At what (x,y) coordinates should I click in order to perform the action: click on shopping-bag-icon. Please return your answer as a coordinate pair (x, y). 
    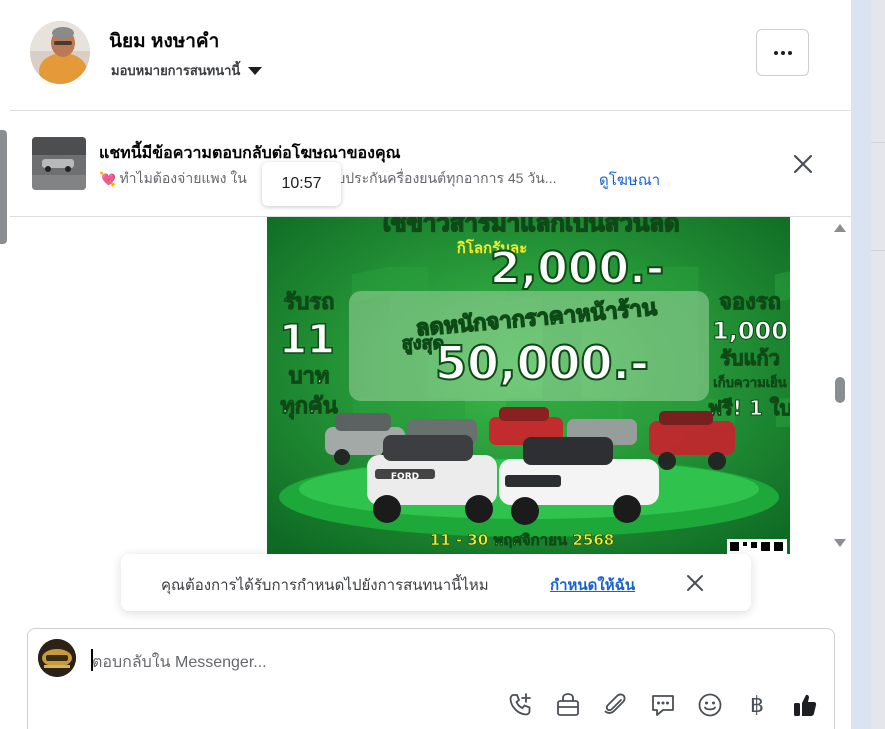
    Looking at the image, I should click on (568, 705).